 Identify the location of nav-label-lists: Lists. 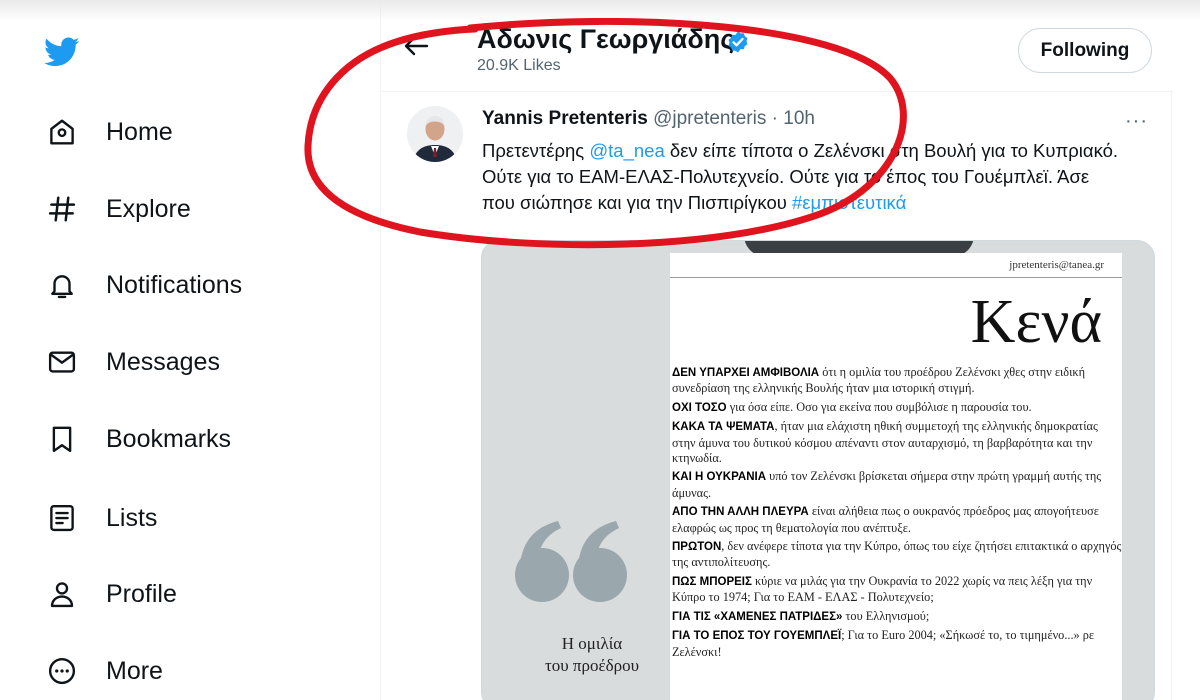
(132, 517).